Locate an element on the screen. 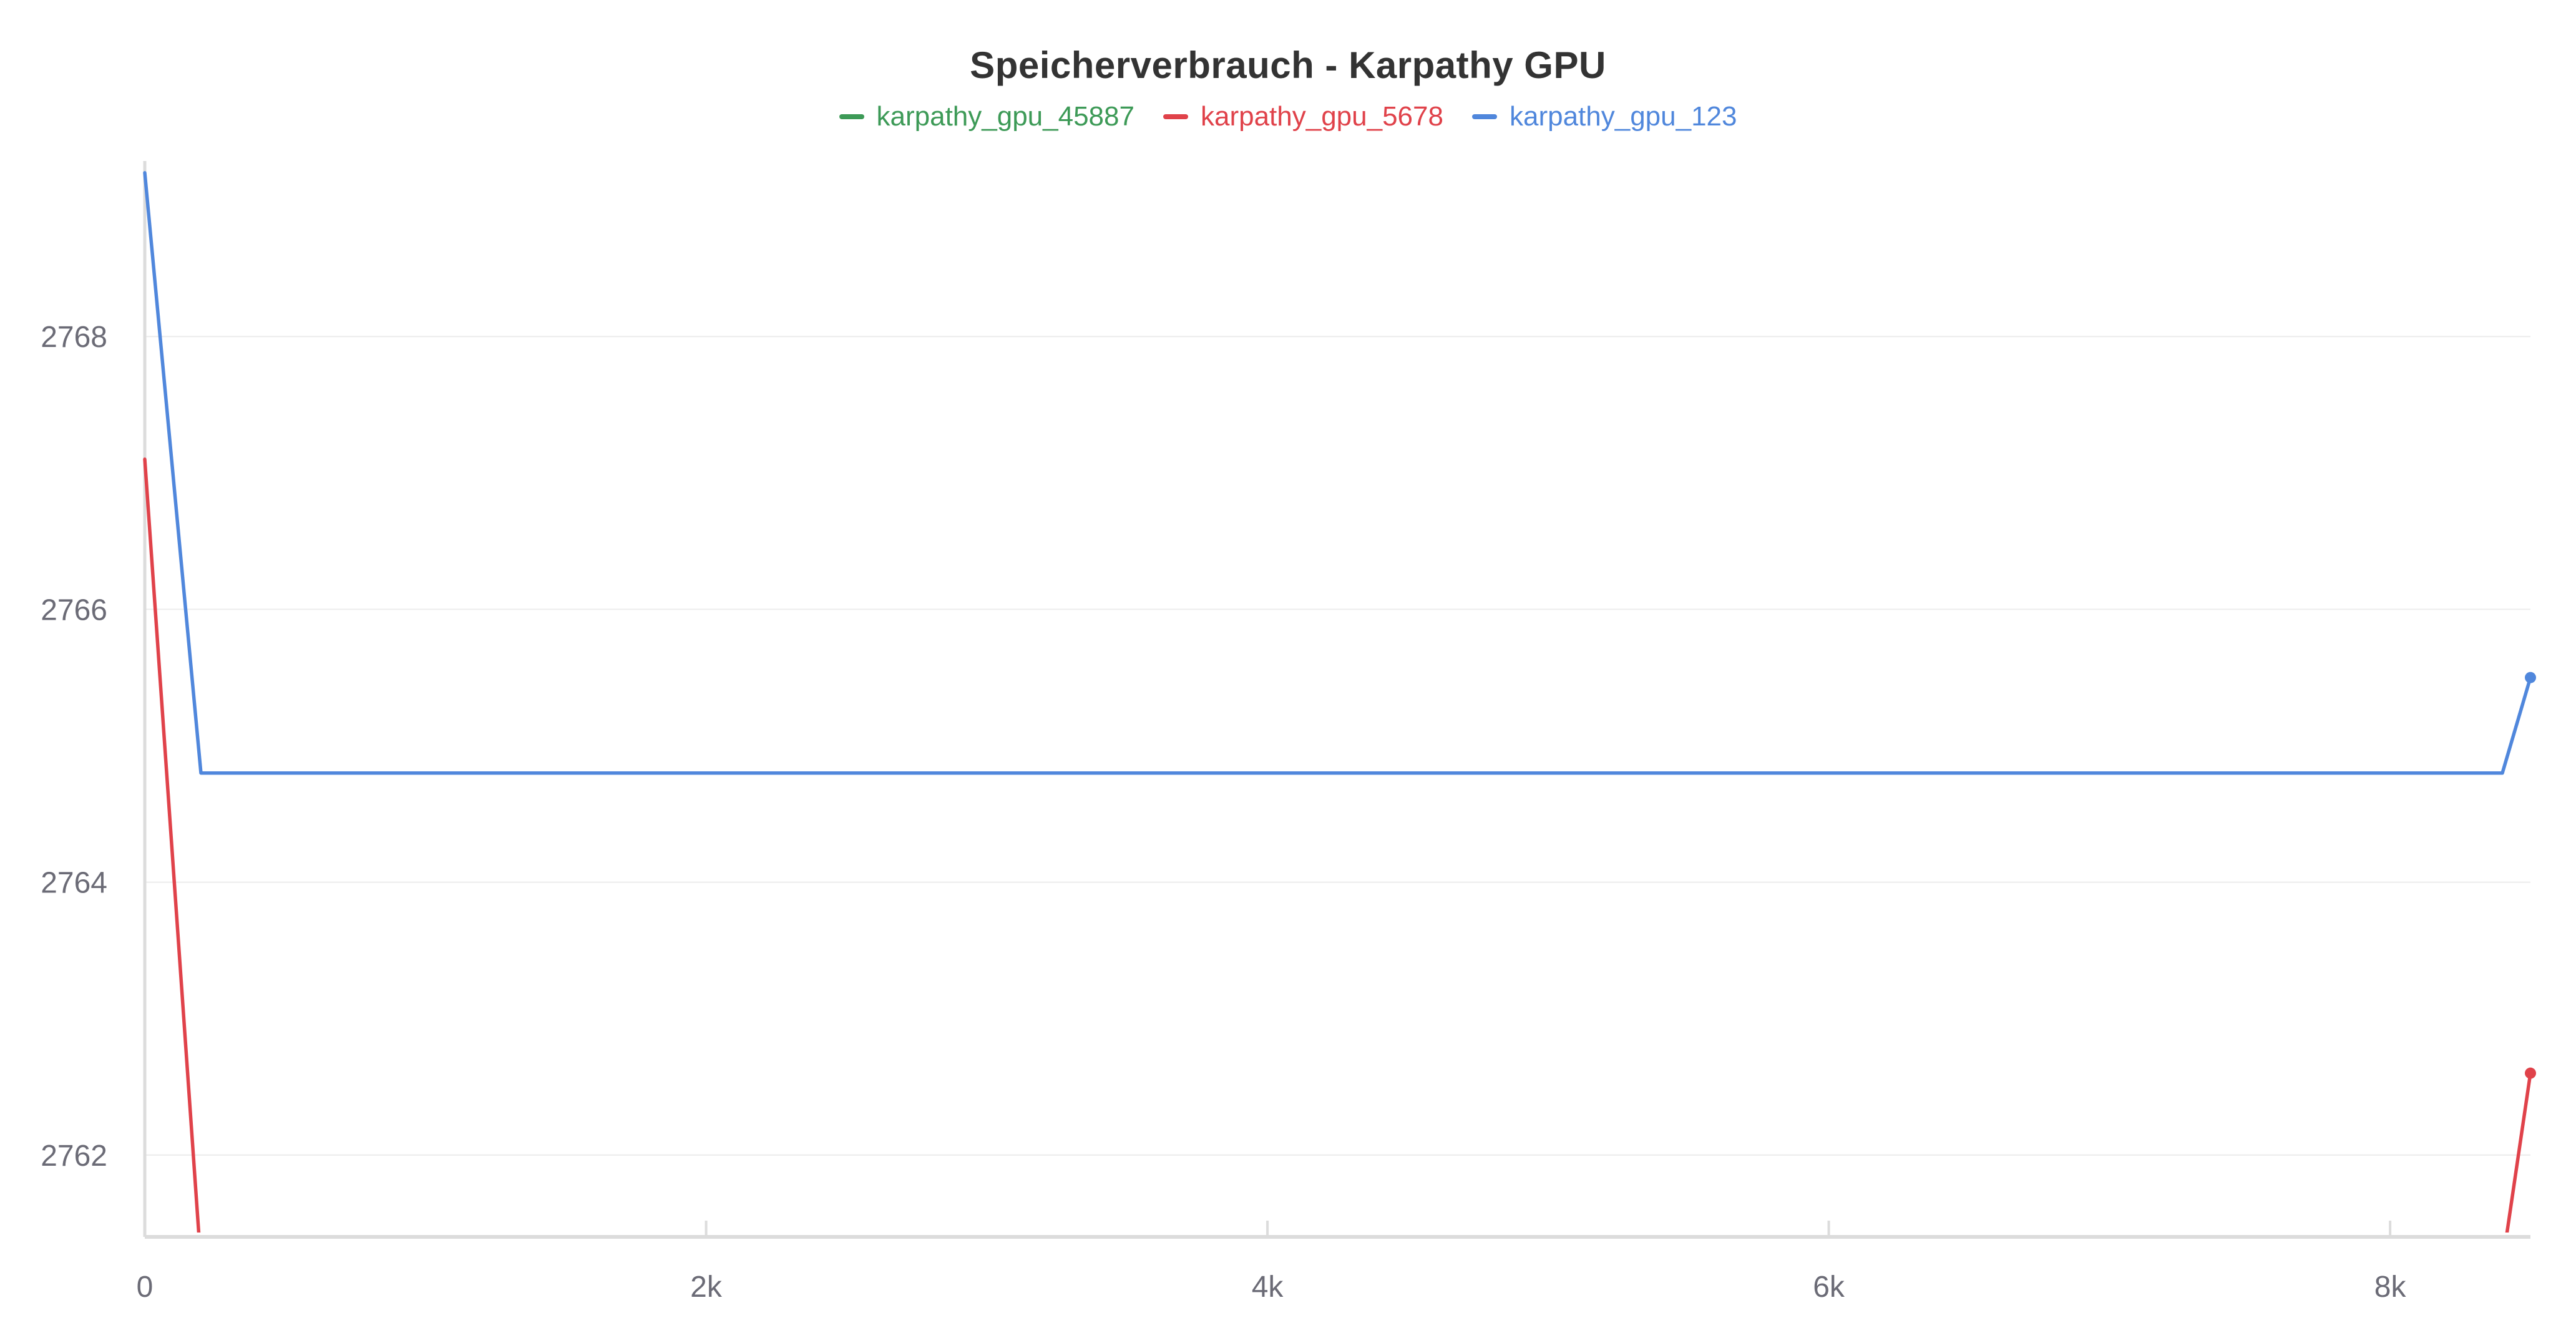 The width and height of the screenshot is (2576, 1328). x-tick-label: 0 is located at coordinates (145, 1287).